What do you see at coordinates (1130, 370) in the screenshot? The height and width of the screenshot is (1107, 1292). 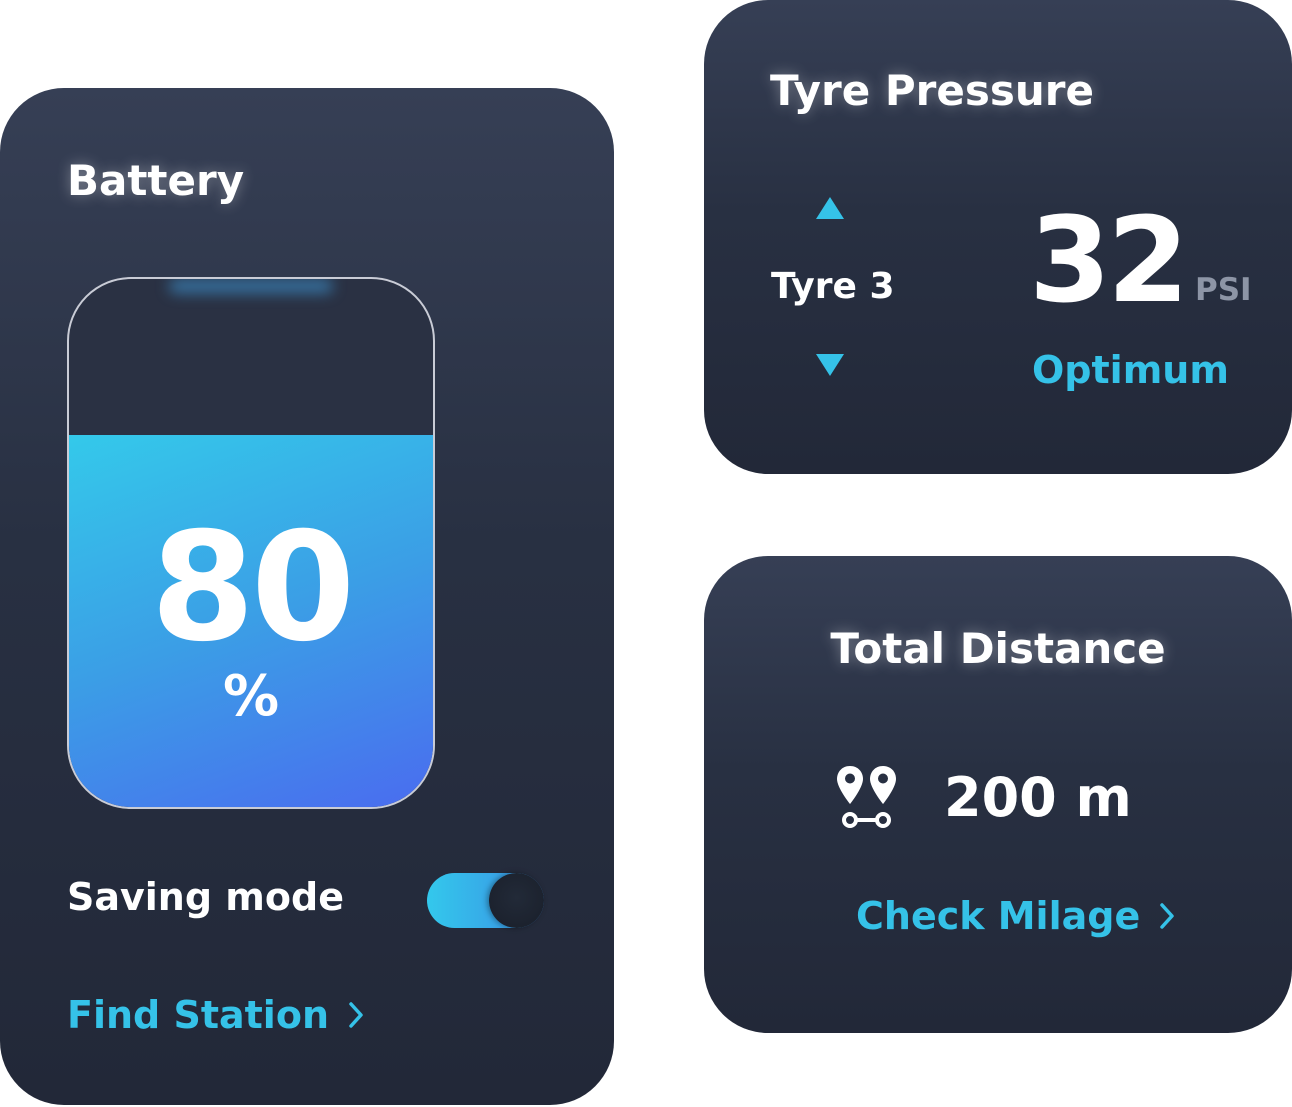 I see `tyre-pressure-status: Optimum` at bounding box center [1130, 370].